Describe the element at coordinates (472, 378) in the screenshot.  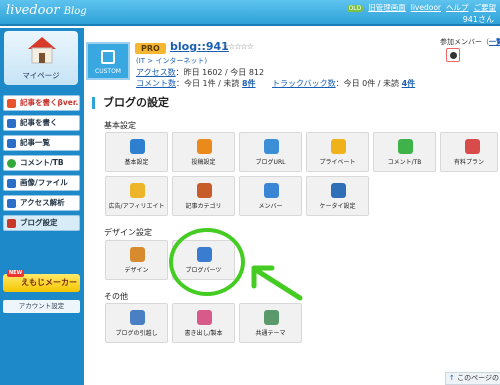
I see `page-top-link: ↑ このページの` at that location.